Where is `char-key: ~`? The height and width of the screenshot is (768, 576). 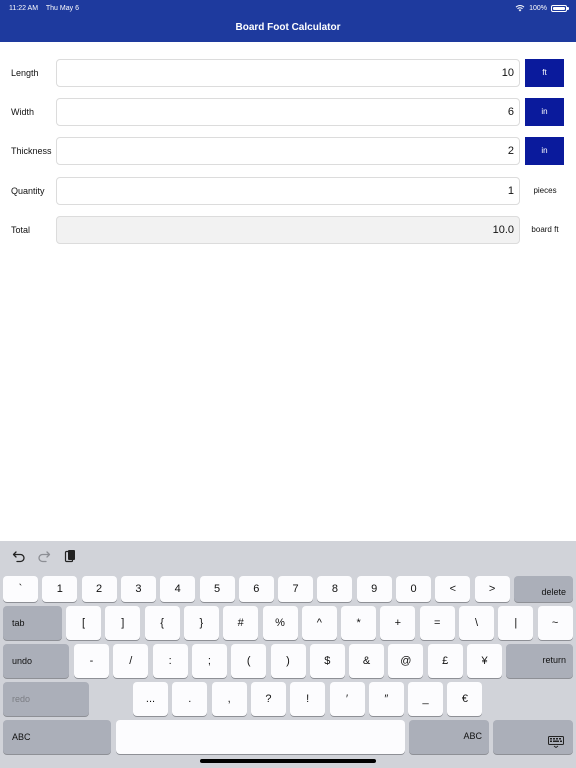 char-key: ~ is located at coordinates (555, 623).